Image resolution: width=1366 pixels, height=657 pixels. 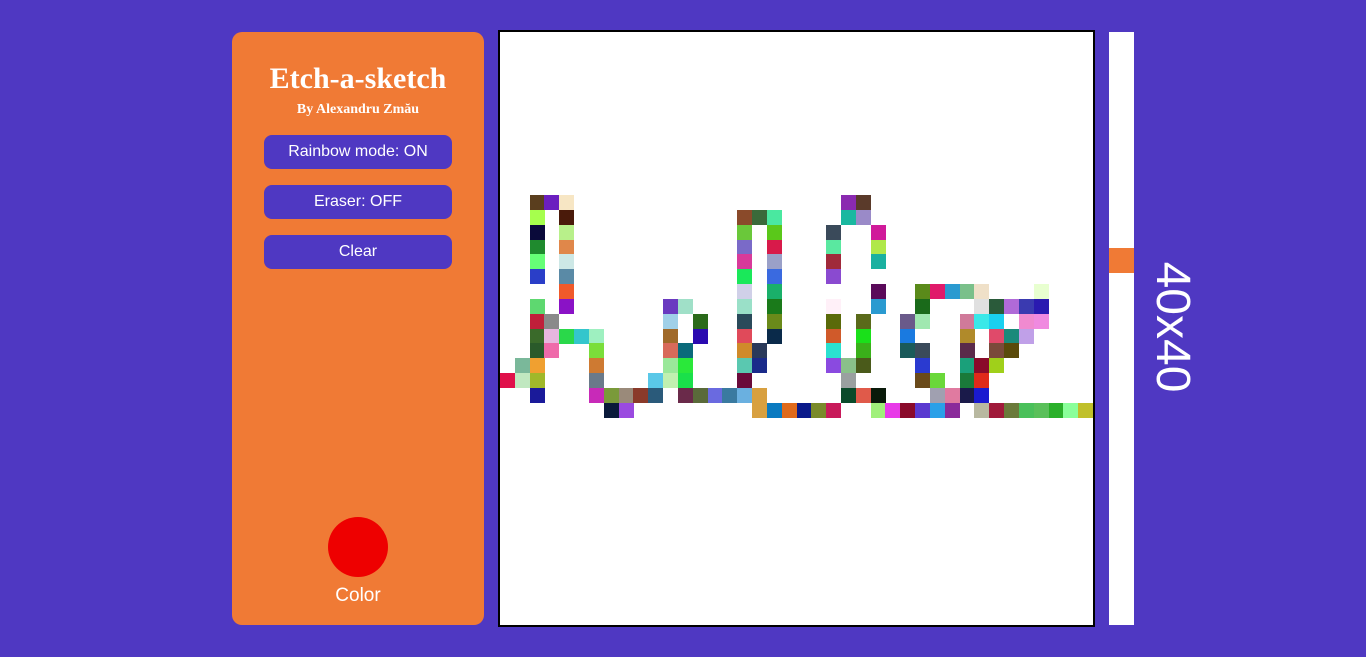 What do you see at coordinates (358, 252) in the screenshot?
I see `clear-button: Clear` at bounding box center [358, 252].